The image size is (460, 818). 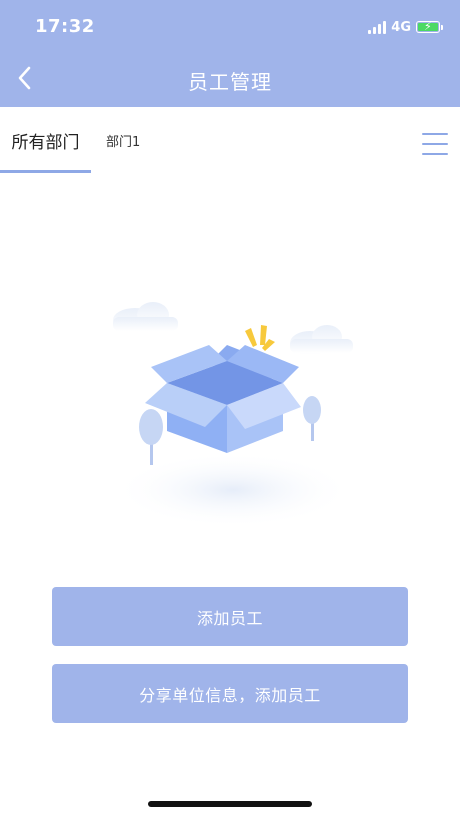 I want to click on tab-department-1: 部门1, so click(x=123, y=140).